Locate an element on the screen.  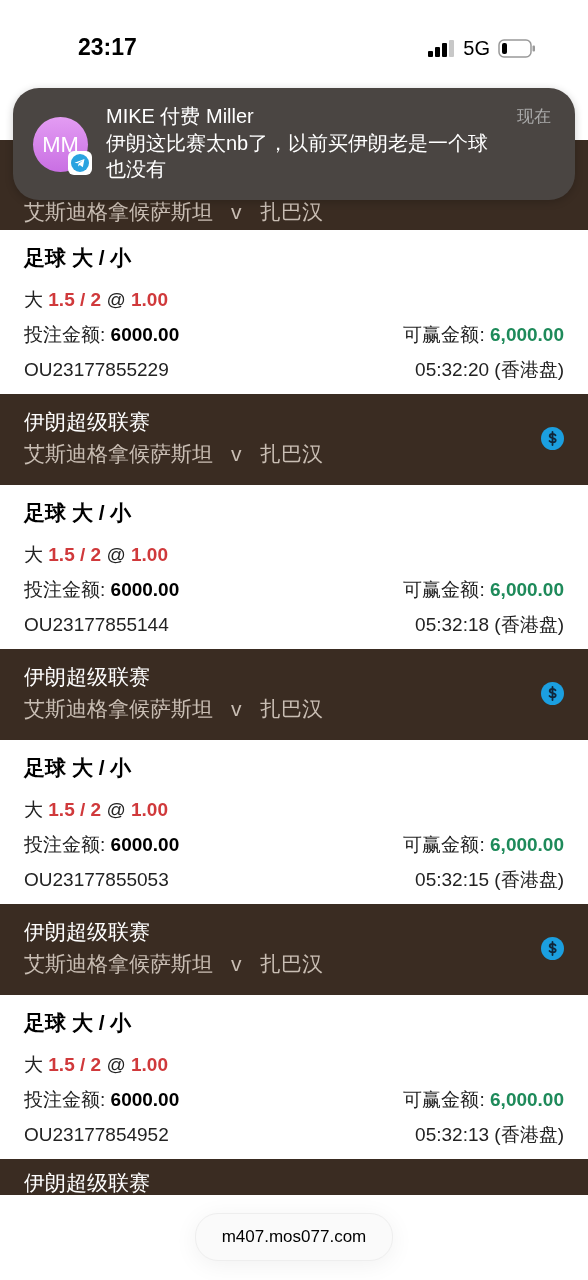
bet-reference: OU23177855144 is located at coordinates (96, 625).